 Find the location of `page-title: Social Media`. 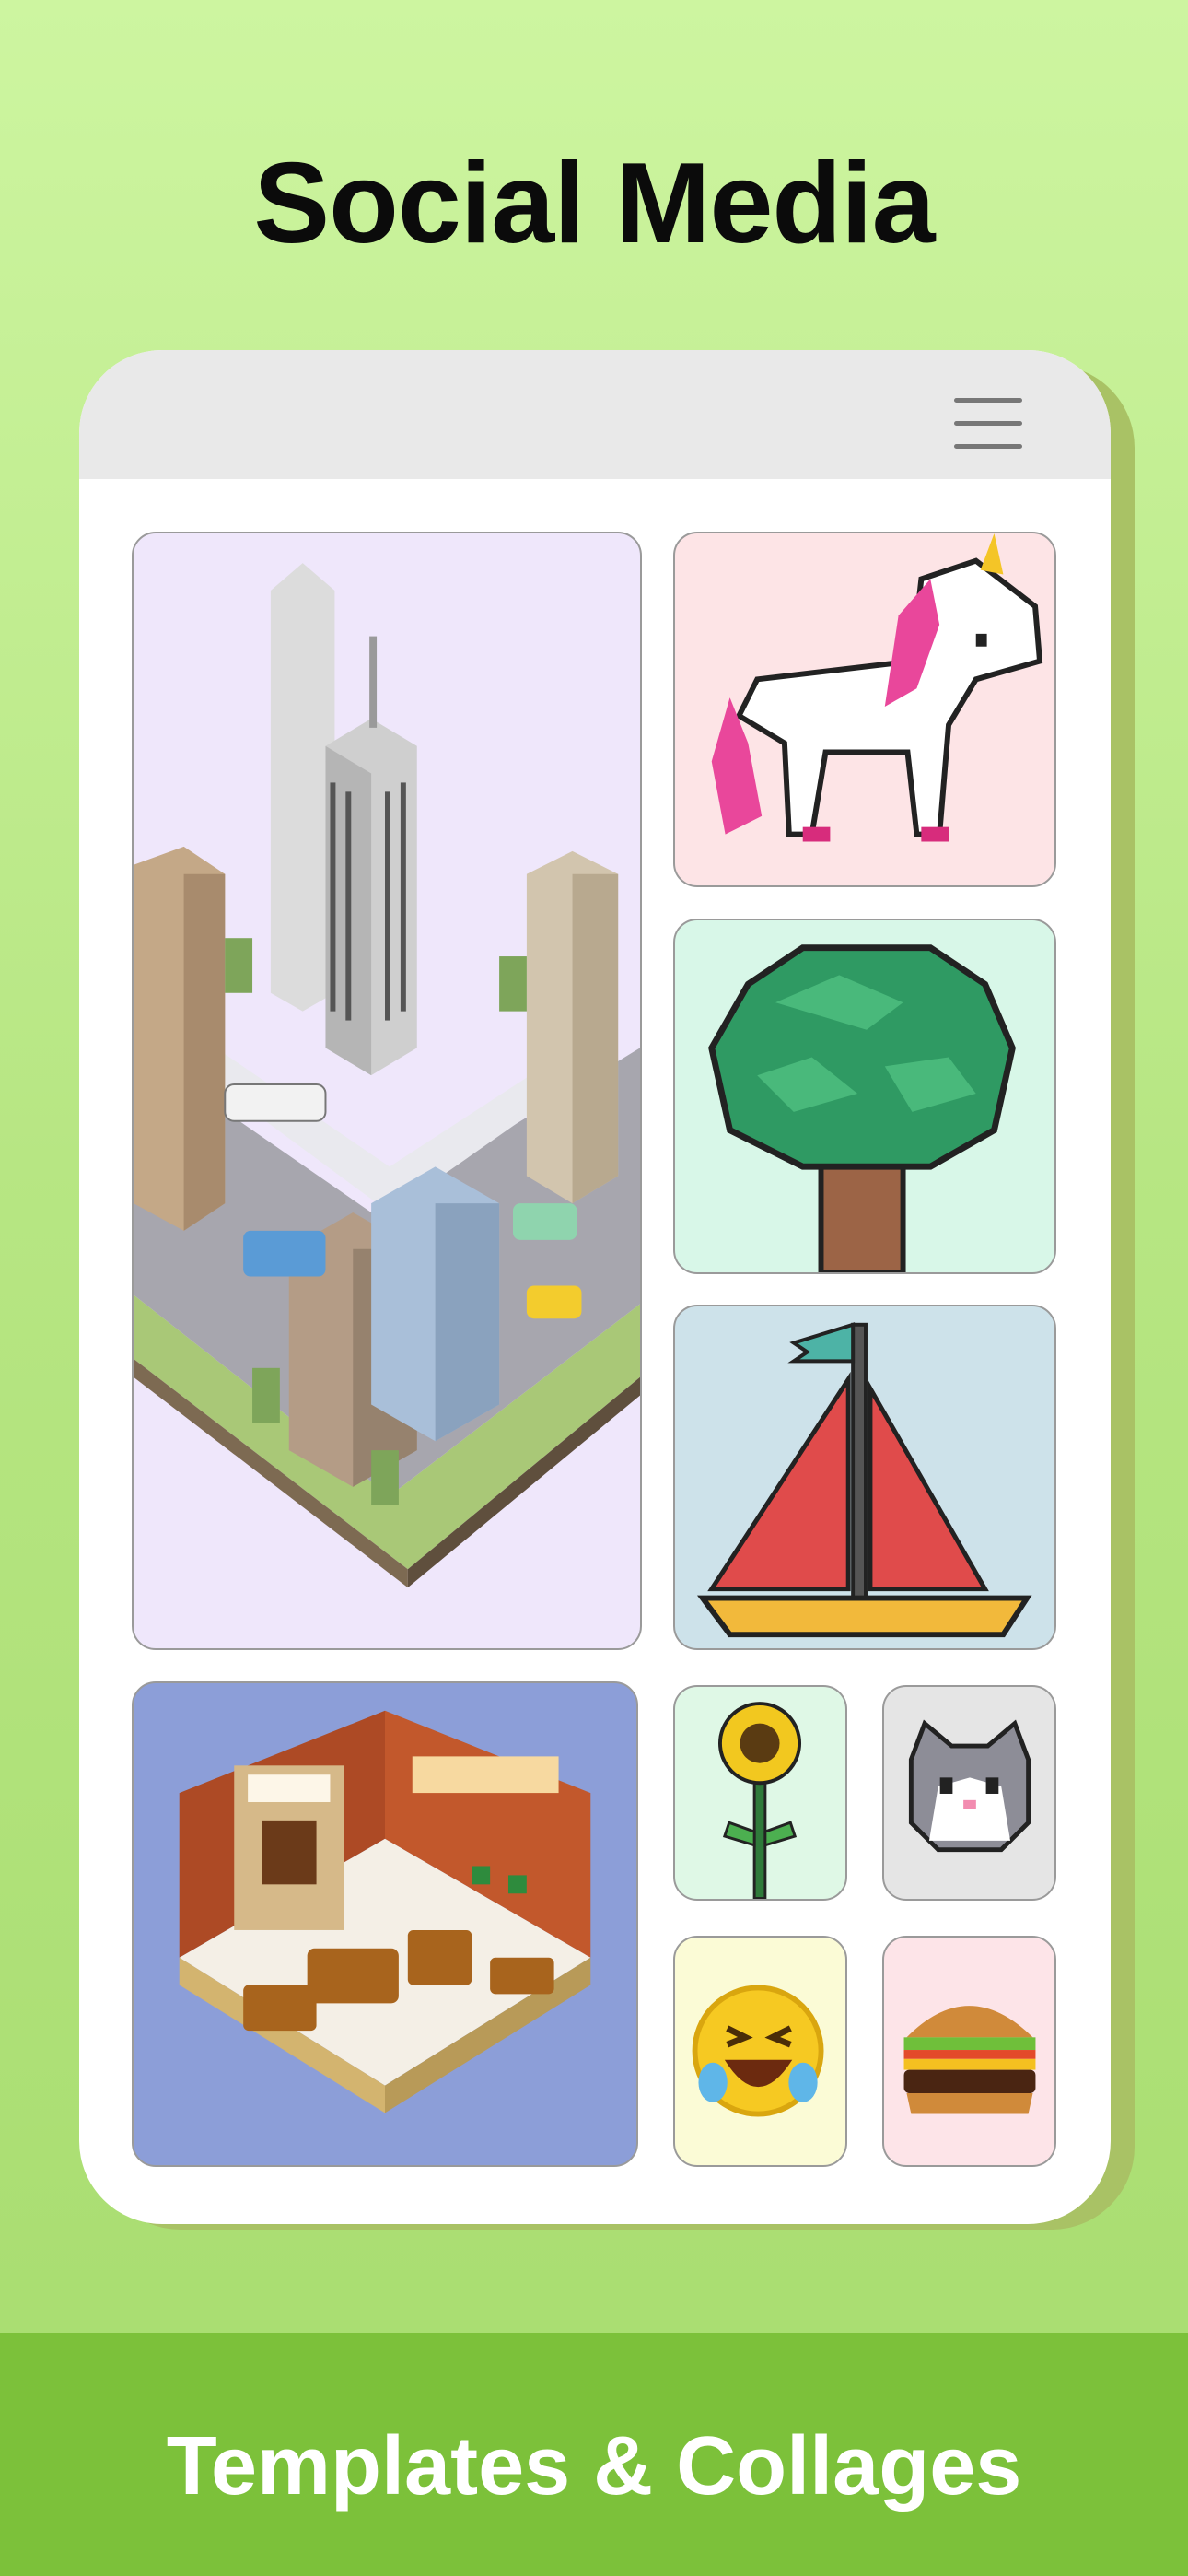

page-title: Social Media is located at coordinates (594, 203).